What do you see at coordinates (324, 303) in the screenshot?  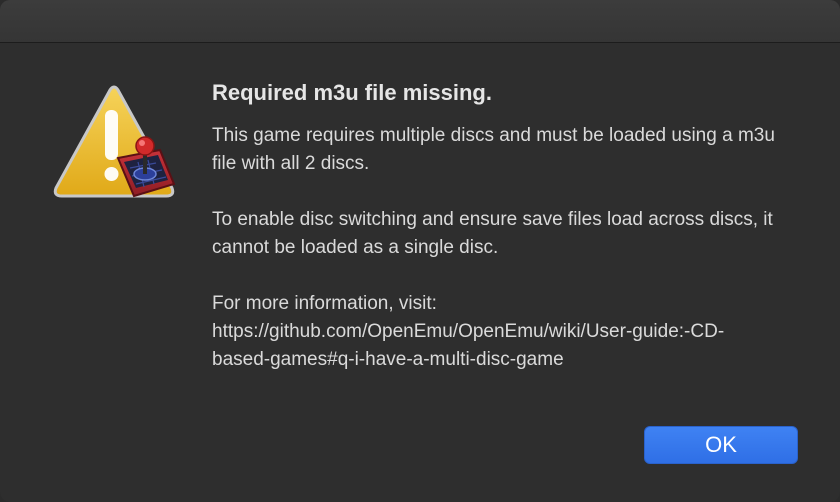 I see `more-info-label: For more information, visit:` at bounding box center [324, 303].